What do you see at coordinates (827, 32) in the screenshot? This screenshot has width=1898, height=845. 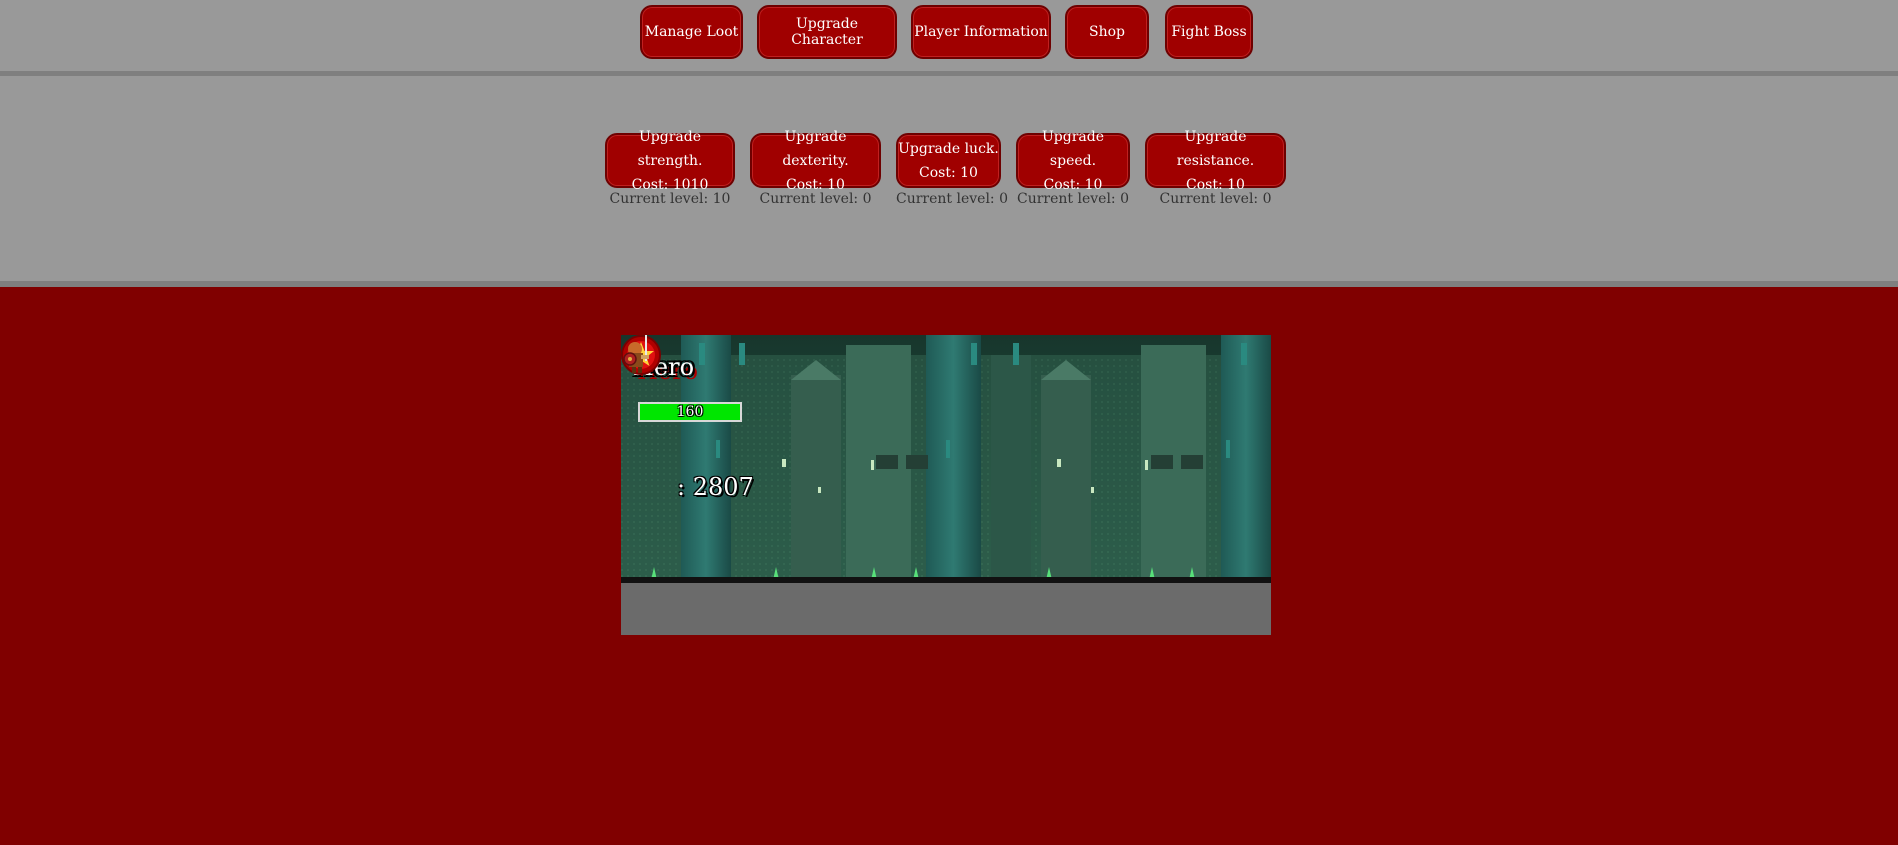 I see `upgrade-character-button: Upgrade Character` at bounding box center [827, 32].